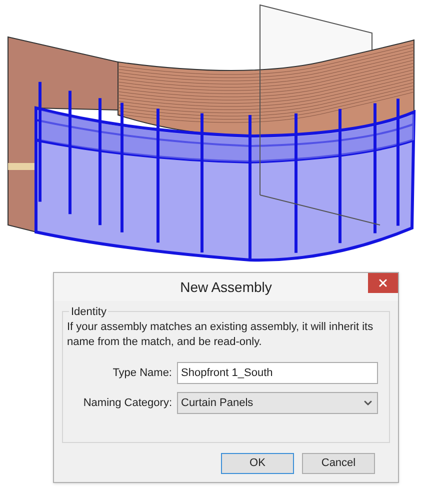 The height and width of the screenshot is (501, 423). I want to click on window-title: New Assembly, so click(226, 287).